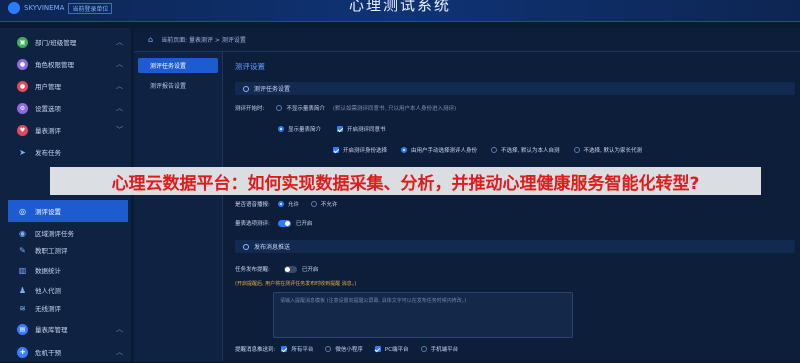  Describe the element at coordinates (22, 290) in the screenshot. I see `proxy-icon: ♟` at that location.